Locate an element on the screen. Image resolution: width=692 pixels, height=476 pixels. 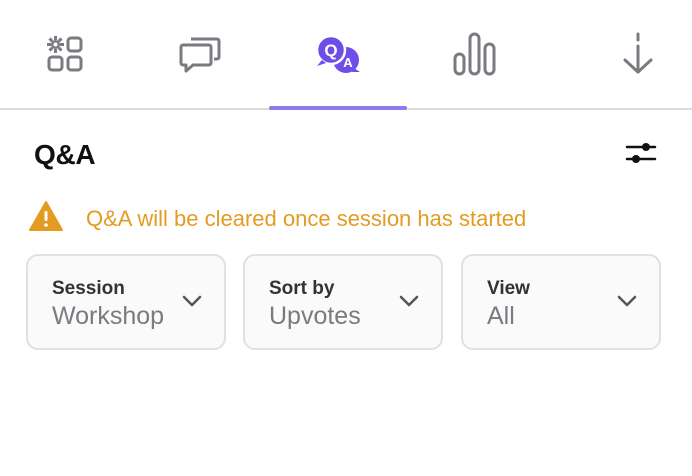
view-dropdown-label: View is located at coordinates (508, 288).